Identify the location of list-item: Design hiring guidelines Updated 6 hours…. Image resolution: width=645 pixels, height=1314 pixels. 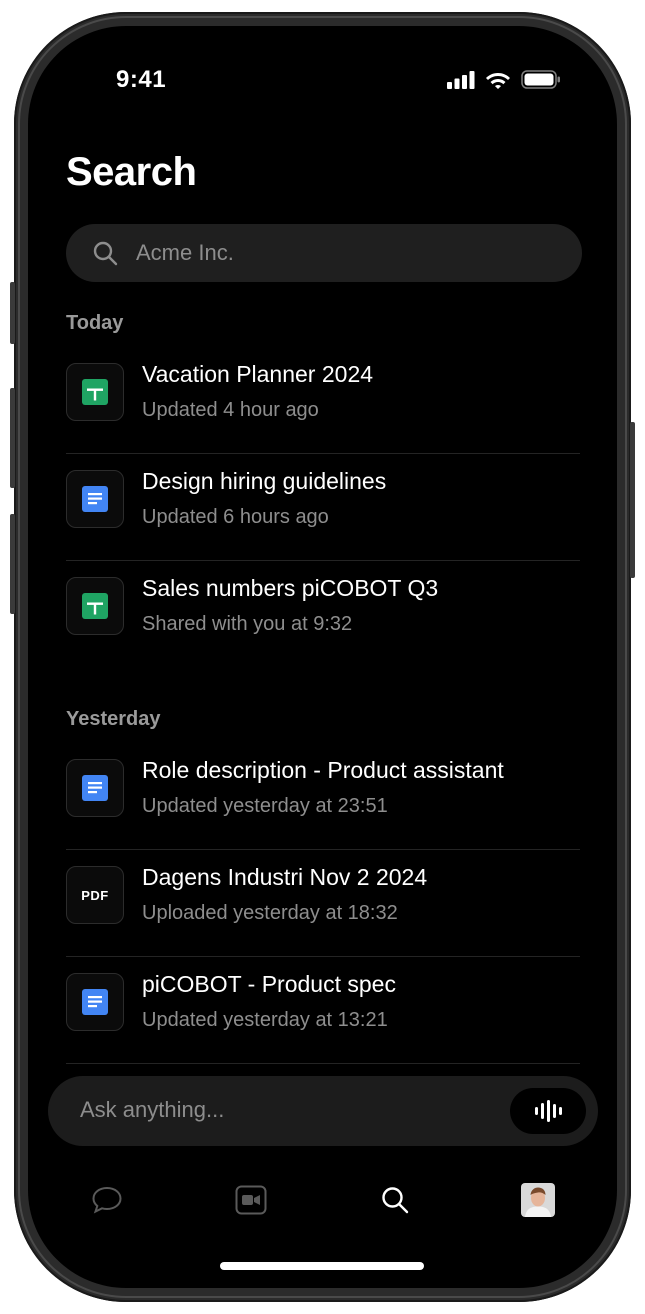
(323, 507).